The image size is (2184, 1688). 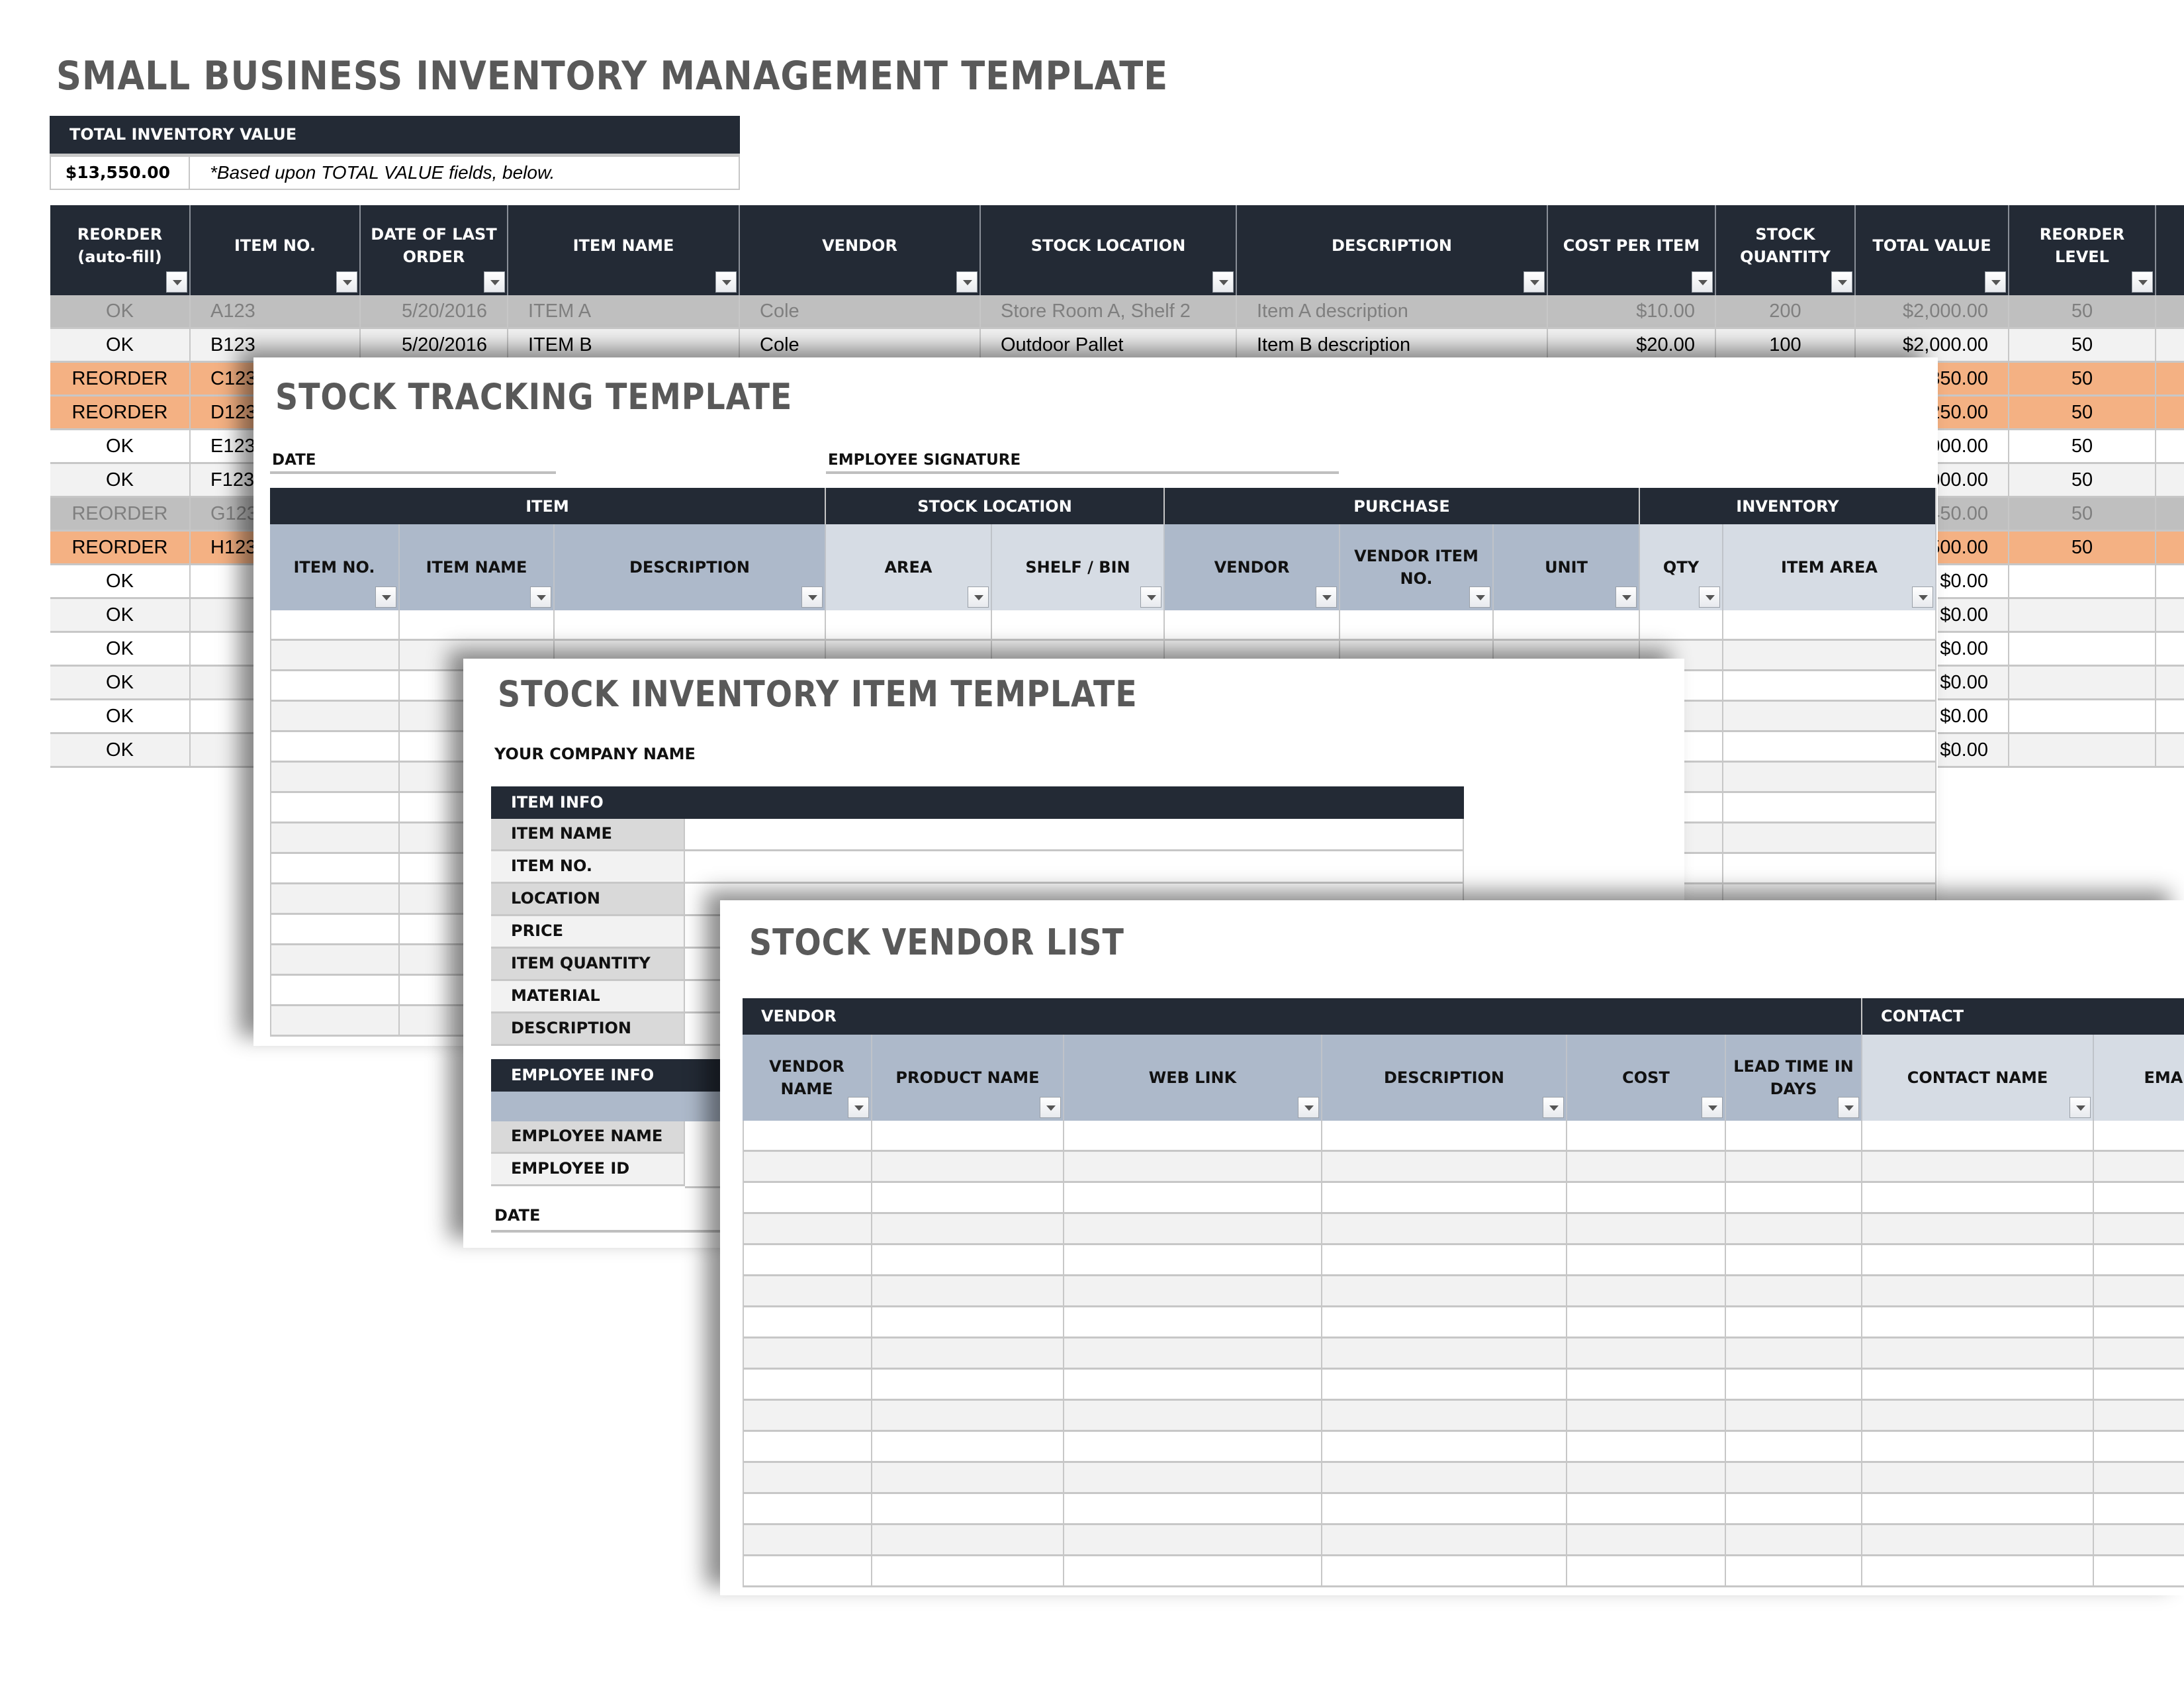 I want to click on table-cell-vendor: Cole, so click(x=860, y=312).